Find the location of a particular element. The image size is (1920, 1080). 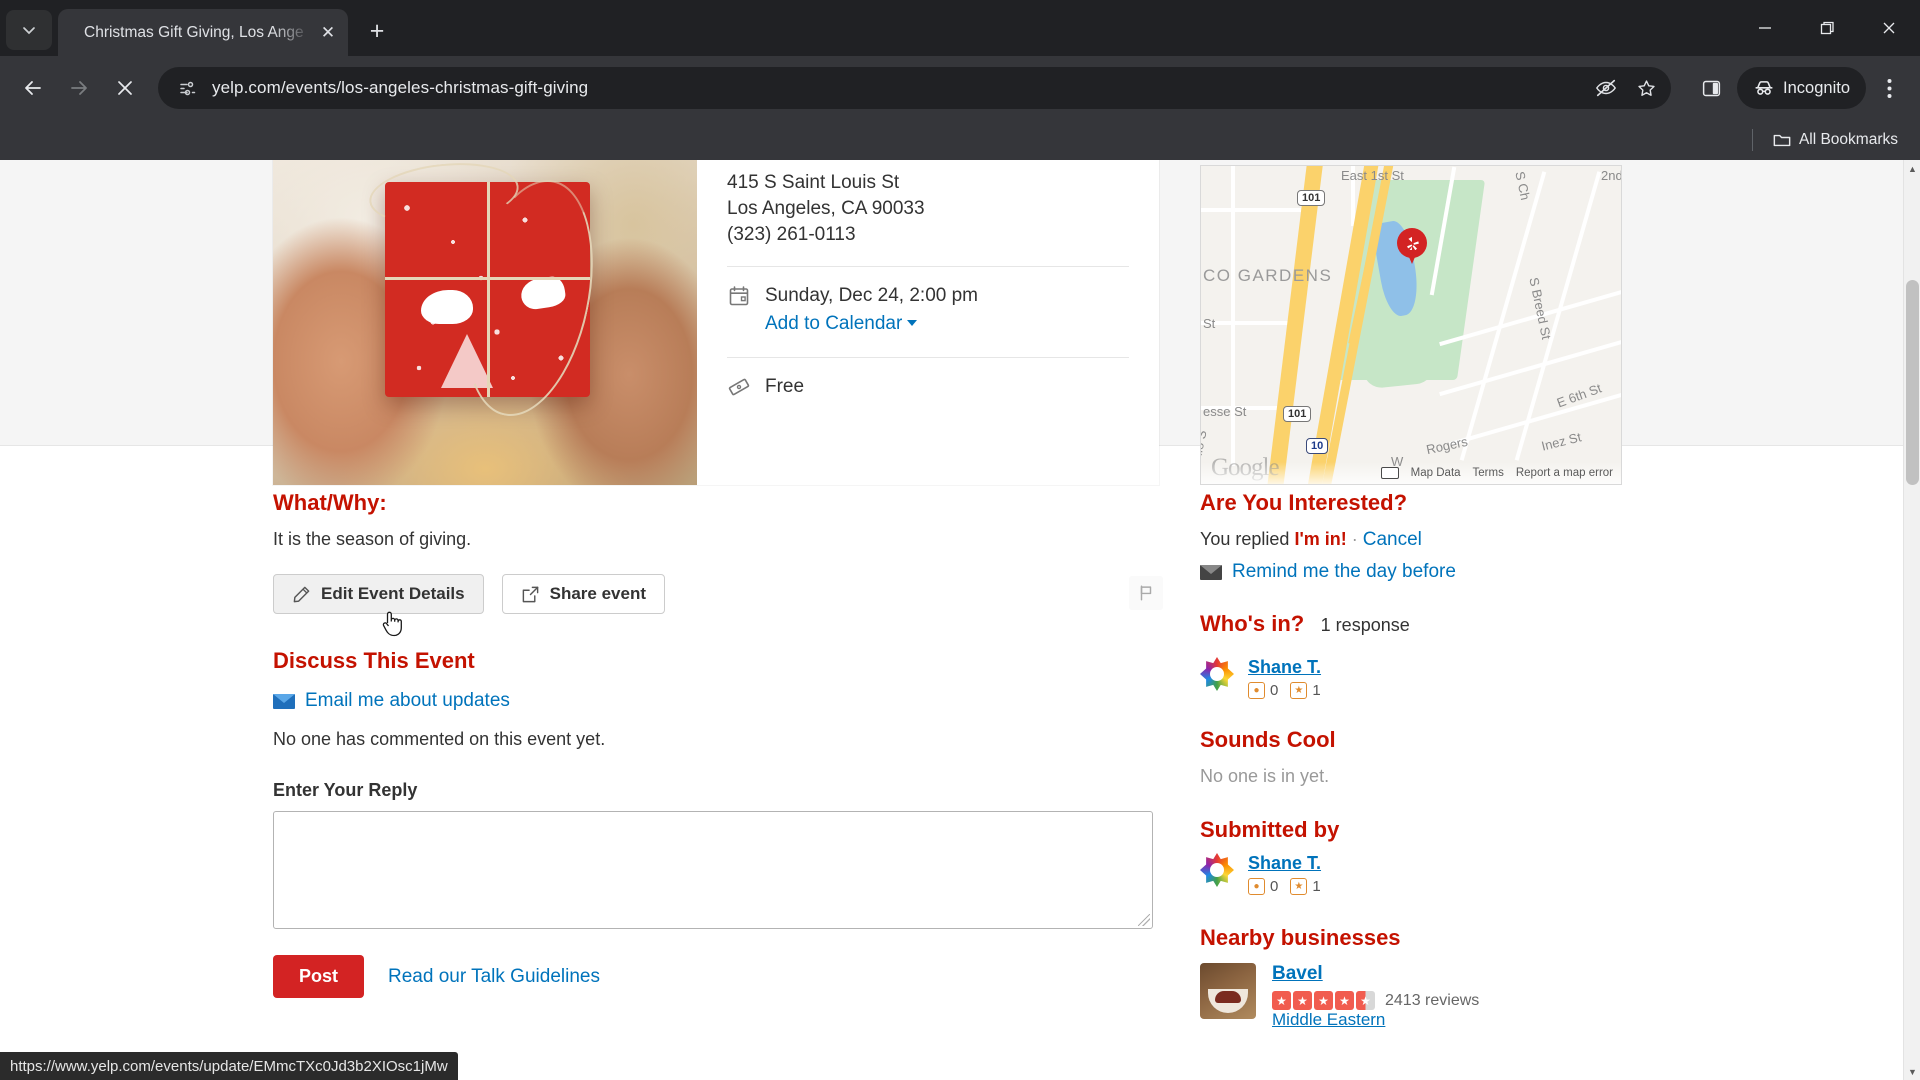

calendar-icon is located at coordinates (739, 296).